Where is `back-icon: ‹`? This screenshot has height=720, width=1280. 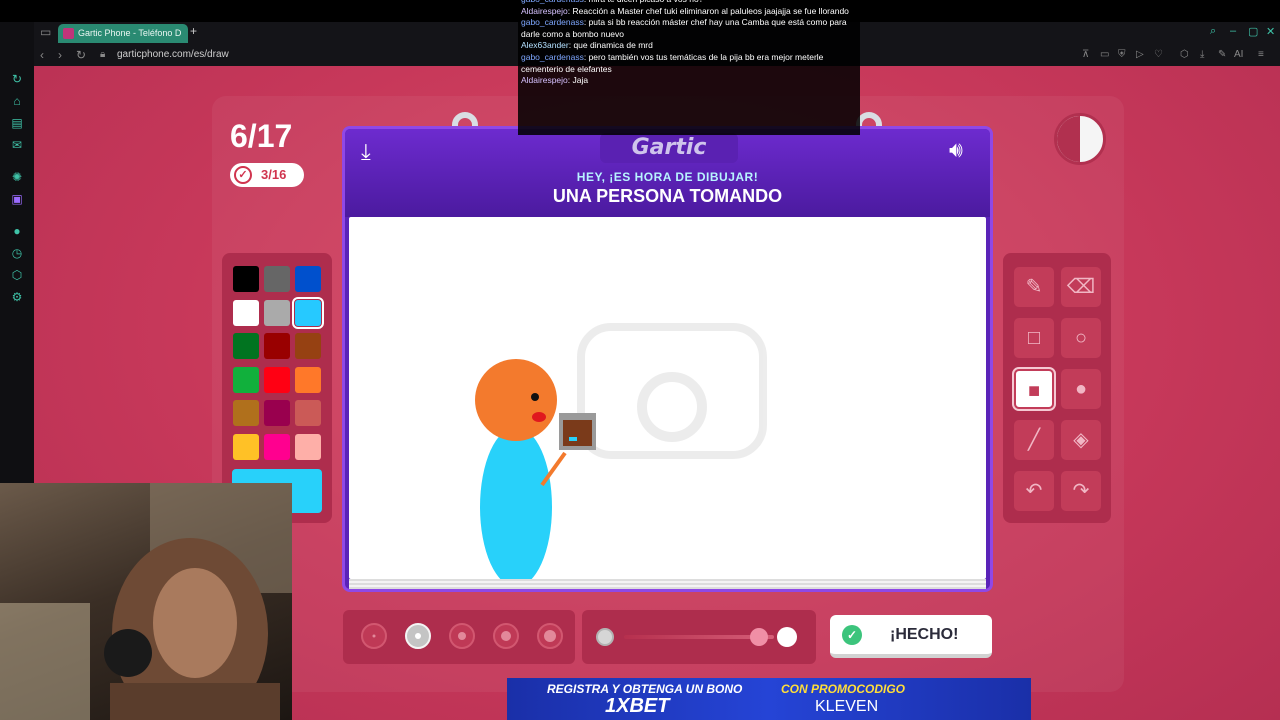
back-icon: ‹ is located at coordinates (42, 55).